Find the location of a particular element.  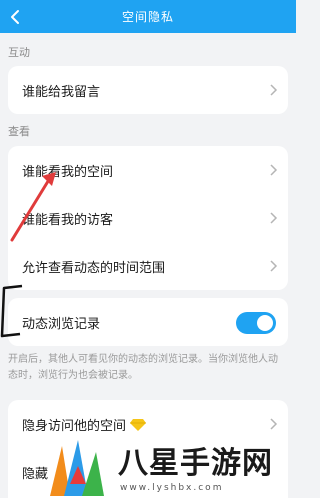

browse-card: 动态浏览记录 is located at coordinates (148, 322).